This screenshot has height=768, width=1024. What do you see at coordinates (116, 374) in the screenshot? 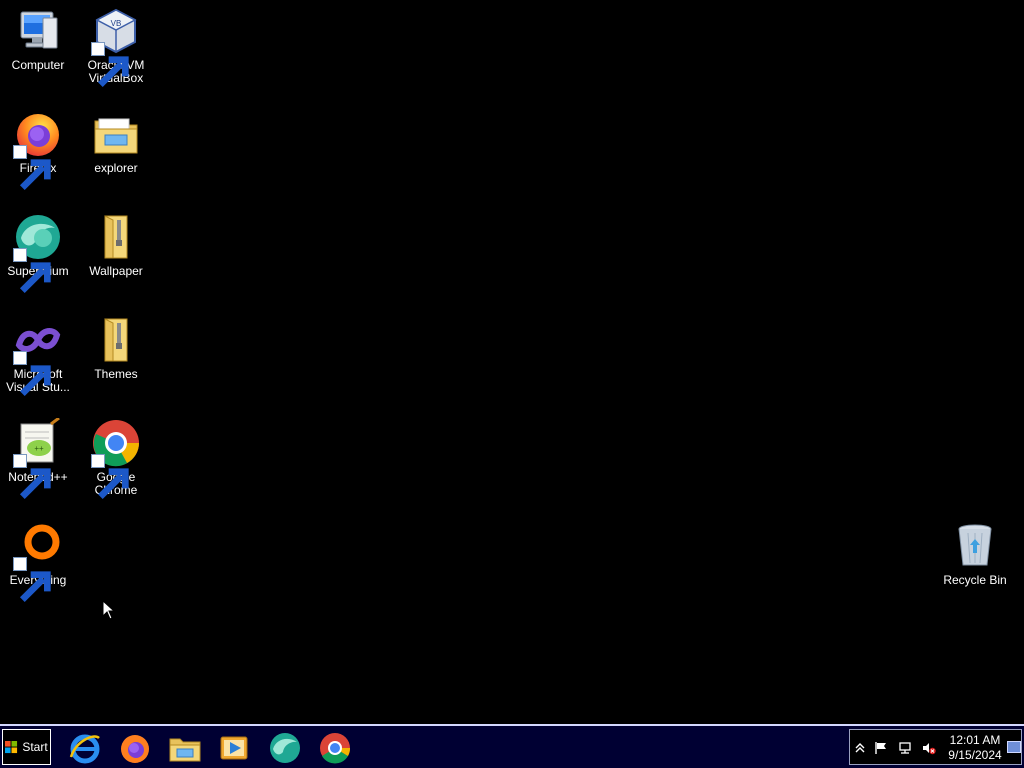
I see `desktop-icon-label: Themes` at bounding box center [116, 374].